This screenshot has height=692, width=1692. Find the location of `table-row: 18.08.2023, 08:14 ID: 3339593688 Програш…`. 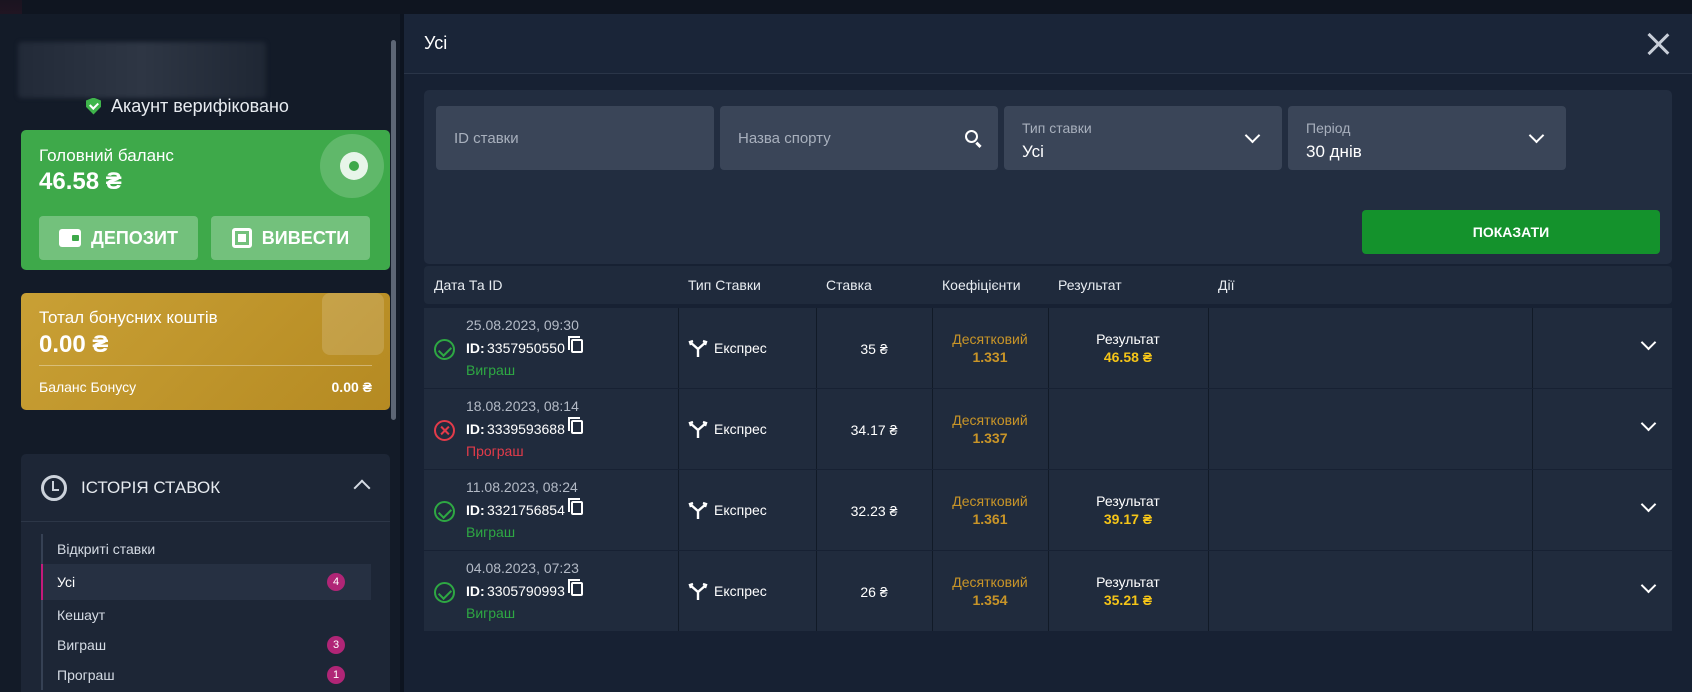

table-row: 18.08.2023, 08:14 ID: 3339593688 Програш… is located at coordinates (1048, 429).